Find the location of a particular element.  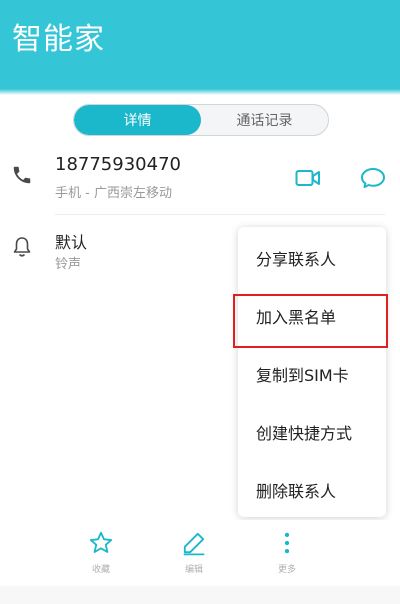

ringtone-label: 铃声 is located at coordinates (68, 264).